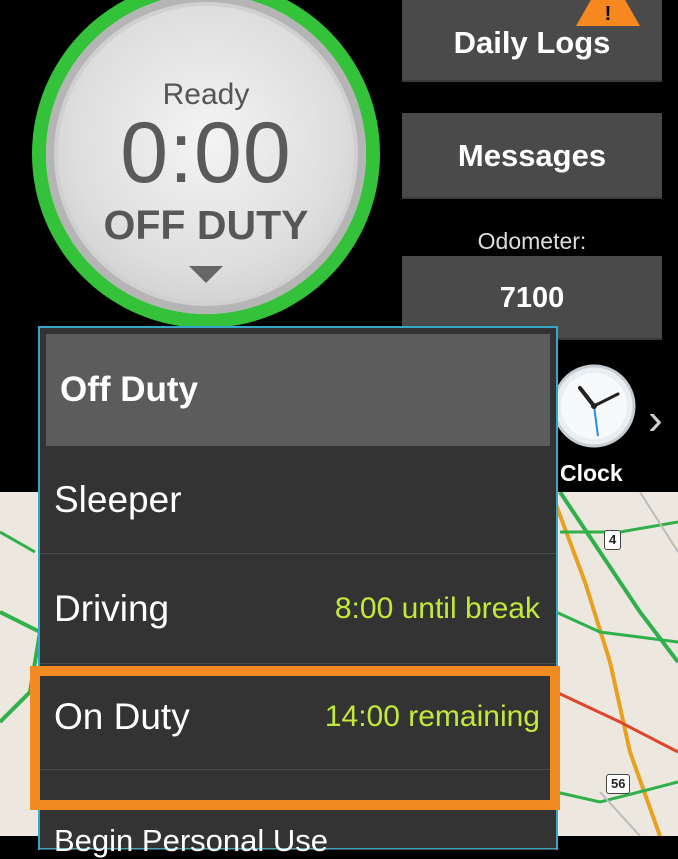 This screenshot has width=678, height=859. What do you see at coordinates (608, 14) in the screenshot?
I see `warning-mark: !` at bounding box center [608, 14].